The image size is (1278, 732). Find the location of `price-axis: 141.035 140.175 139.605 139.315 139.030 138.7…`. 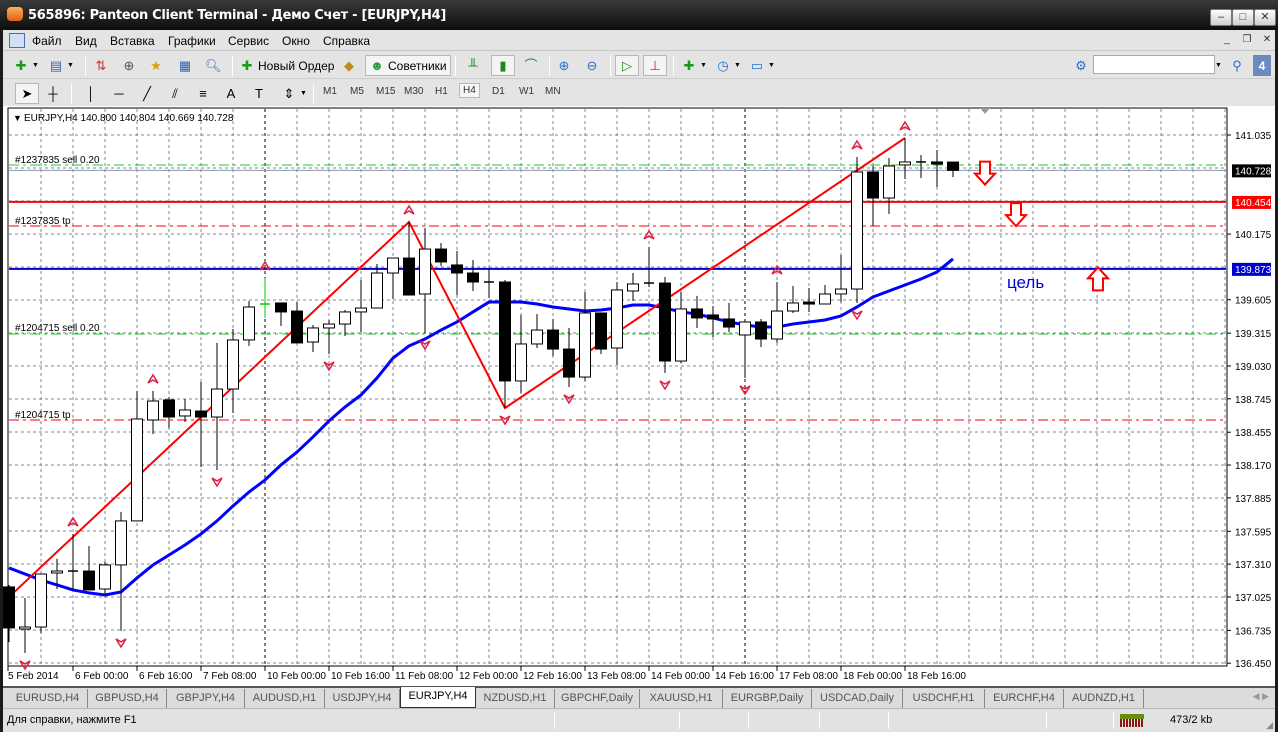

price-axis: 141.035 140.175 139.605 139.315 139.030 138.7… is located at coordinates (1249, 400).